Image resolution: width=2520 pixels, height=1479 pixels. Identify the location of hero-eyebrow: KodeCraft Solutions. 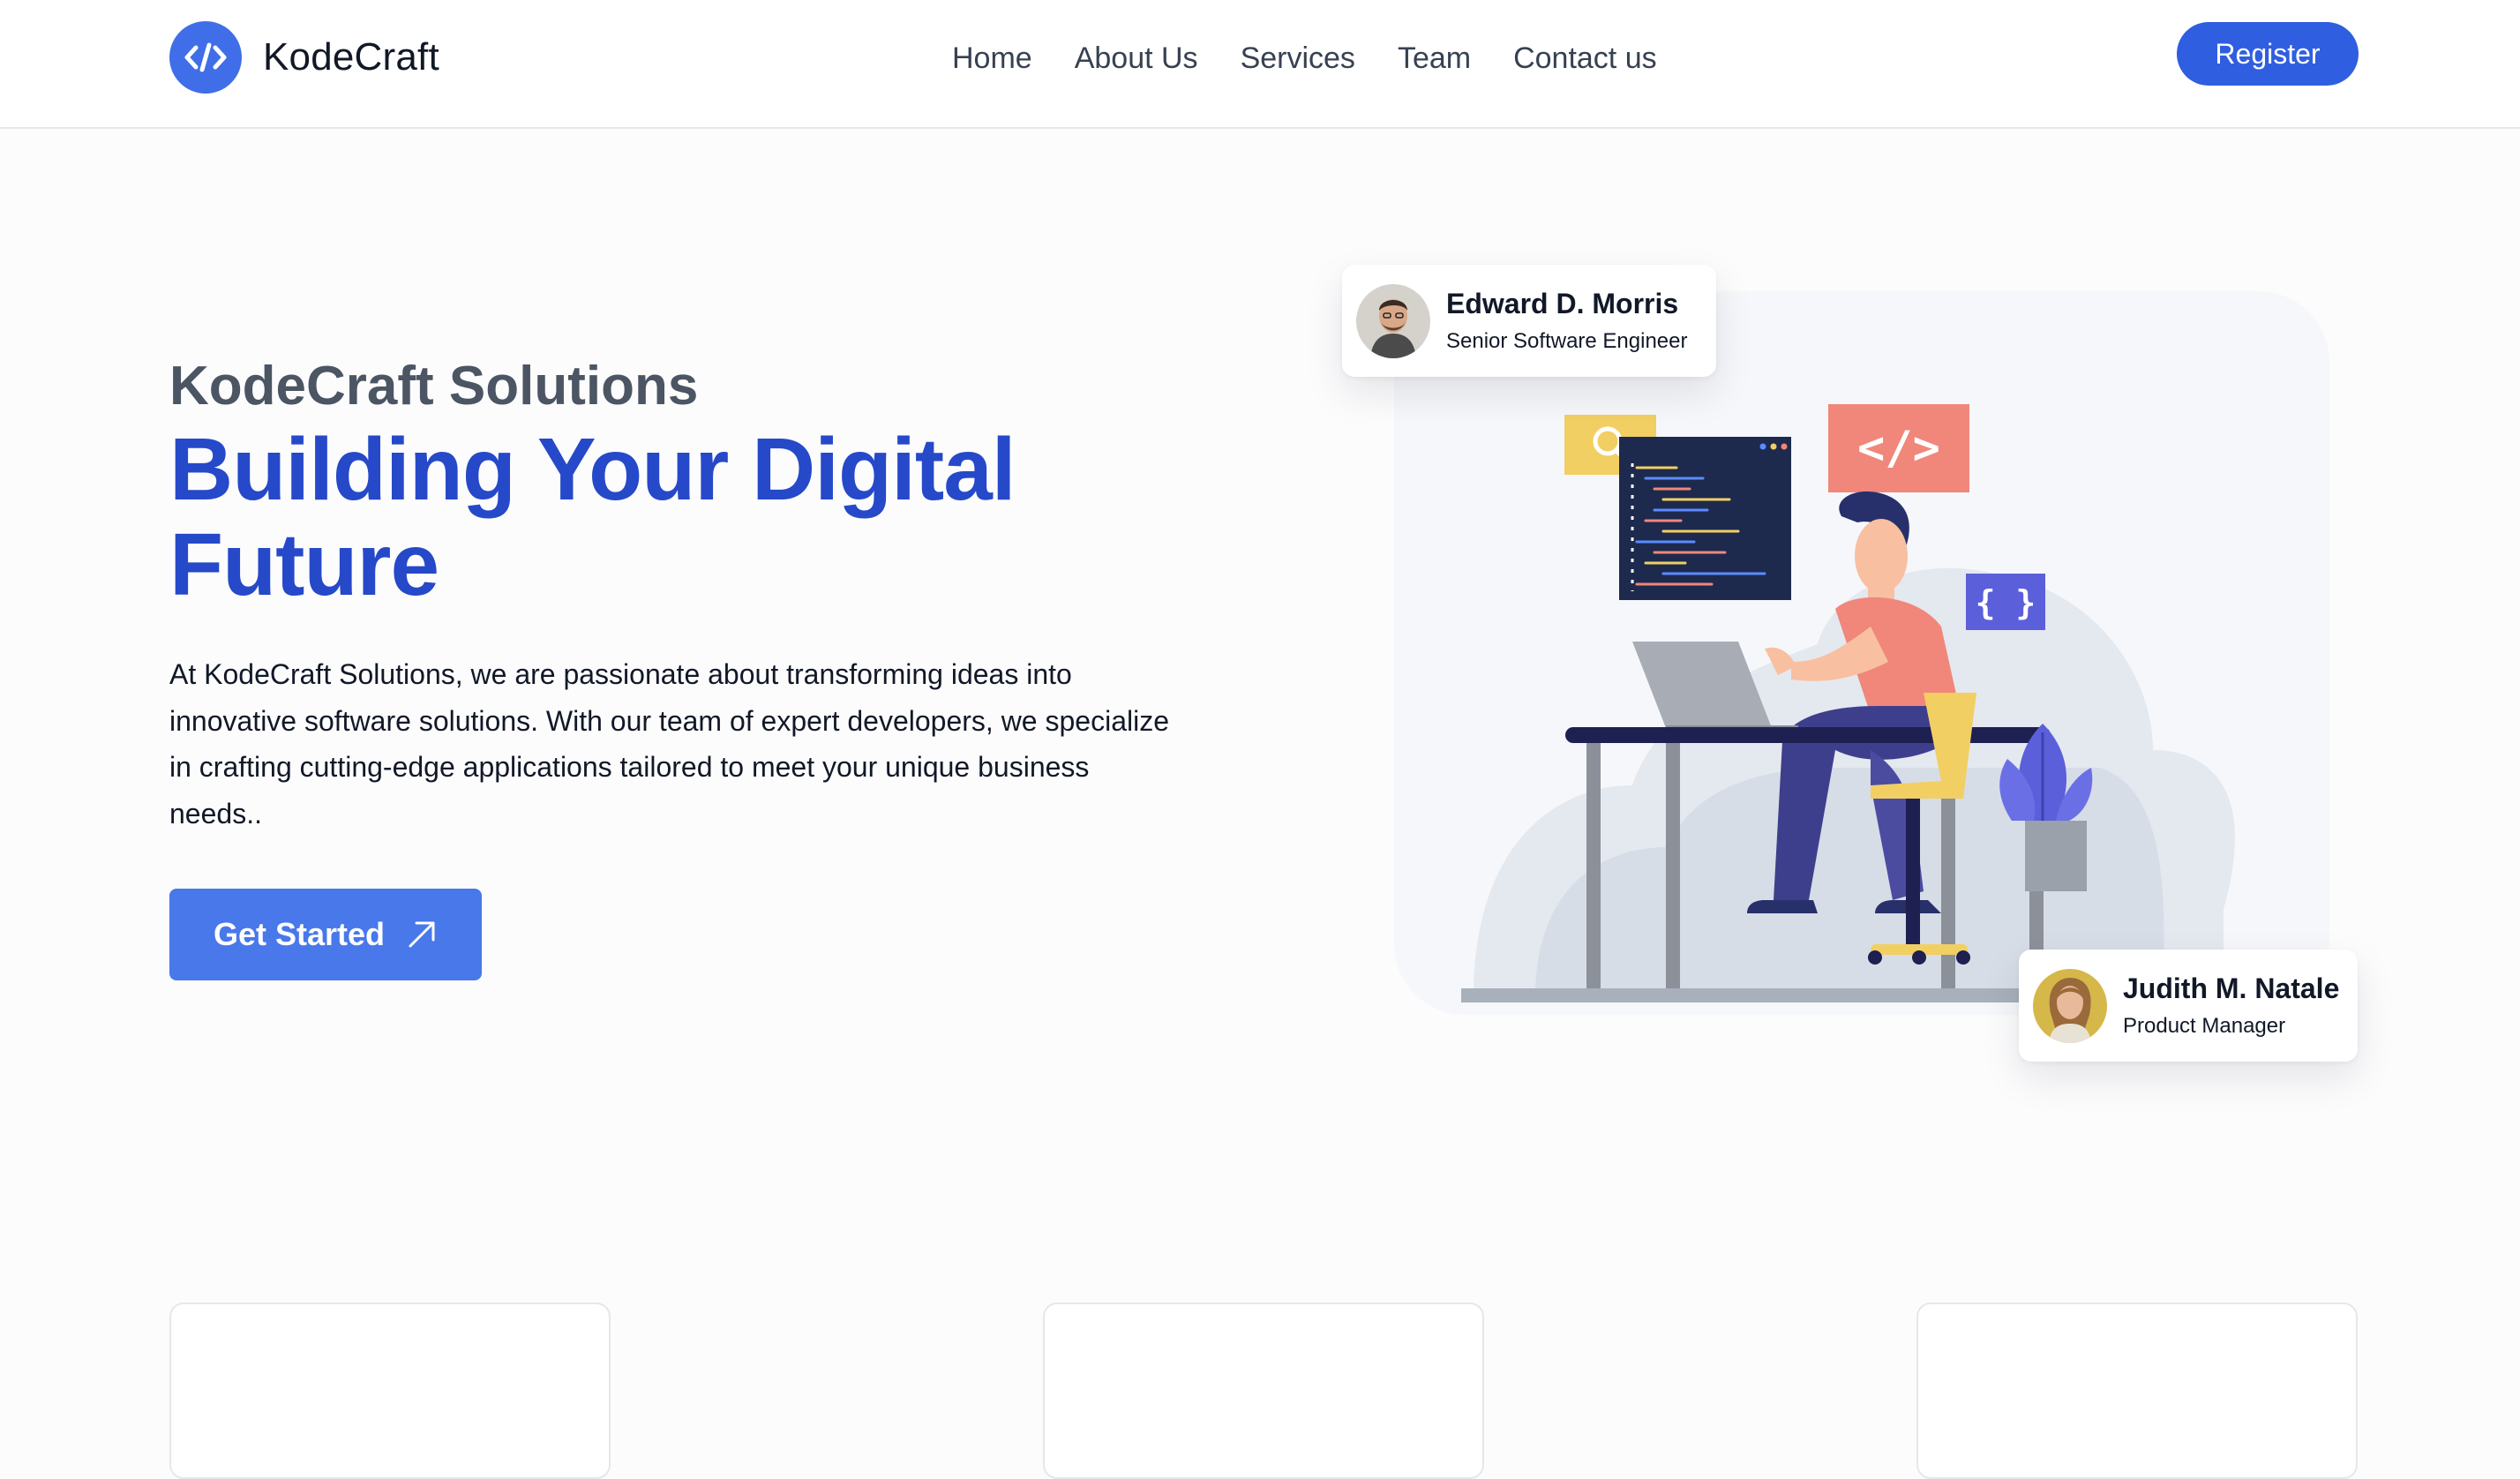
(434, 386).